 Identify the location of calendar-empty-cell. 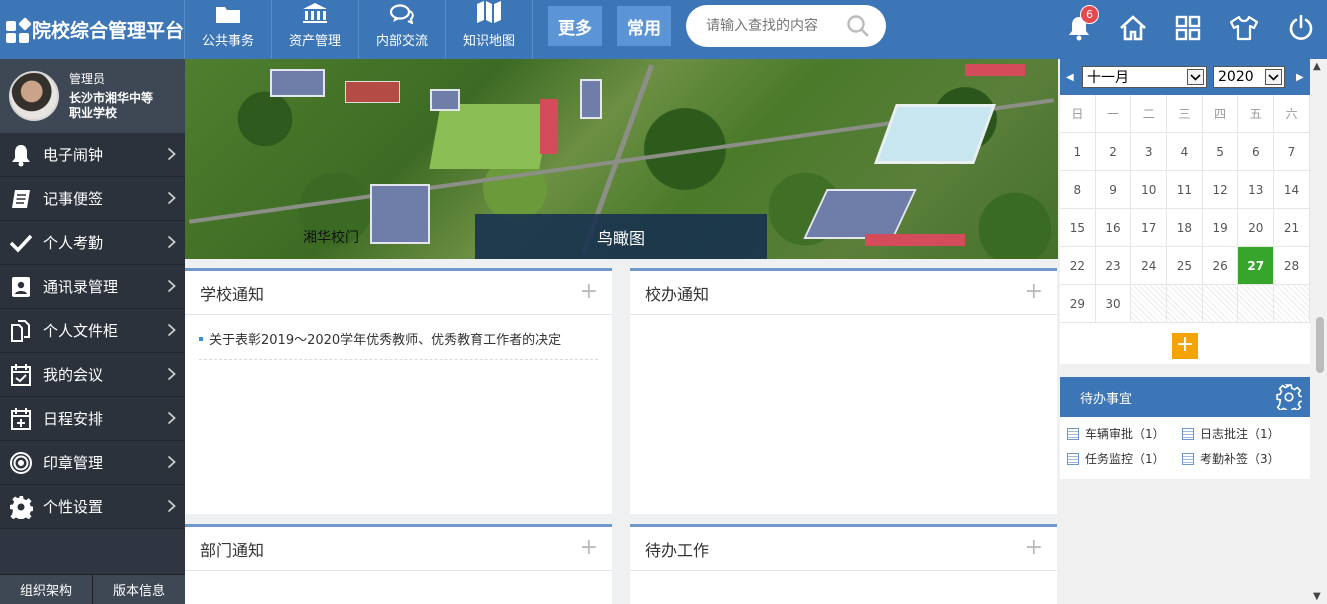
(1256, 304).